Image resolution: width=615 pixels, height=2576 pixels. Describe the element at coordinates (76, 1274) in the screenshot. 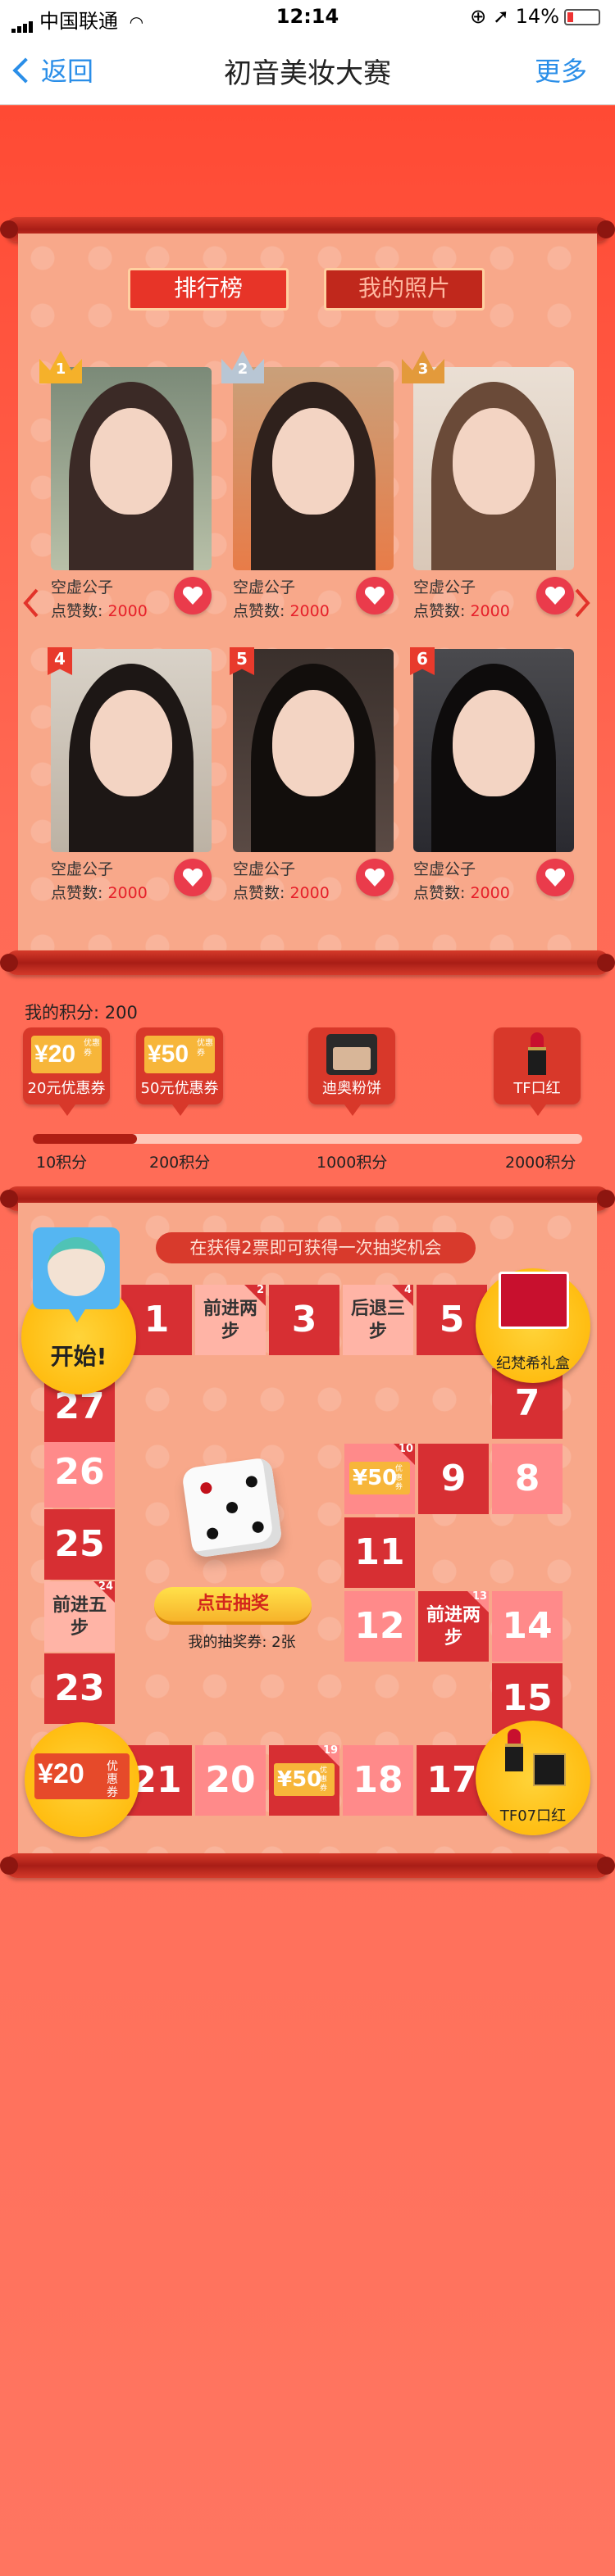

I see `mascot-avatar` at that location.